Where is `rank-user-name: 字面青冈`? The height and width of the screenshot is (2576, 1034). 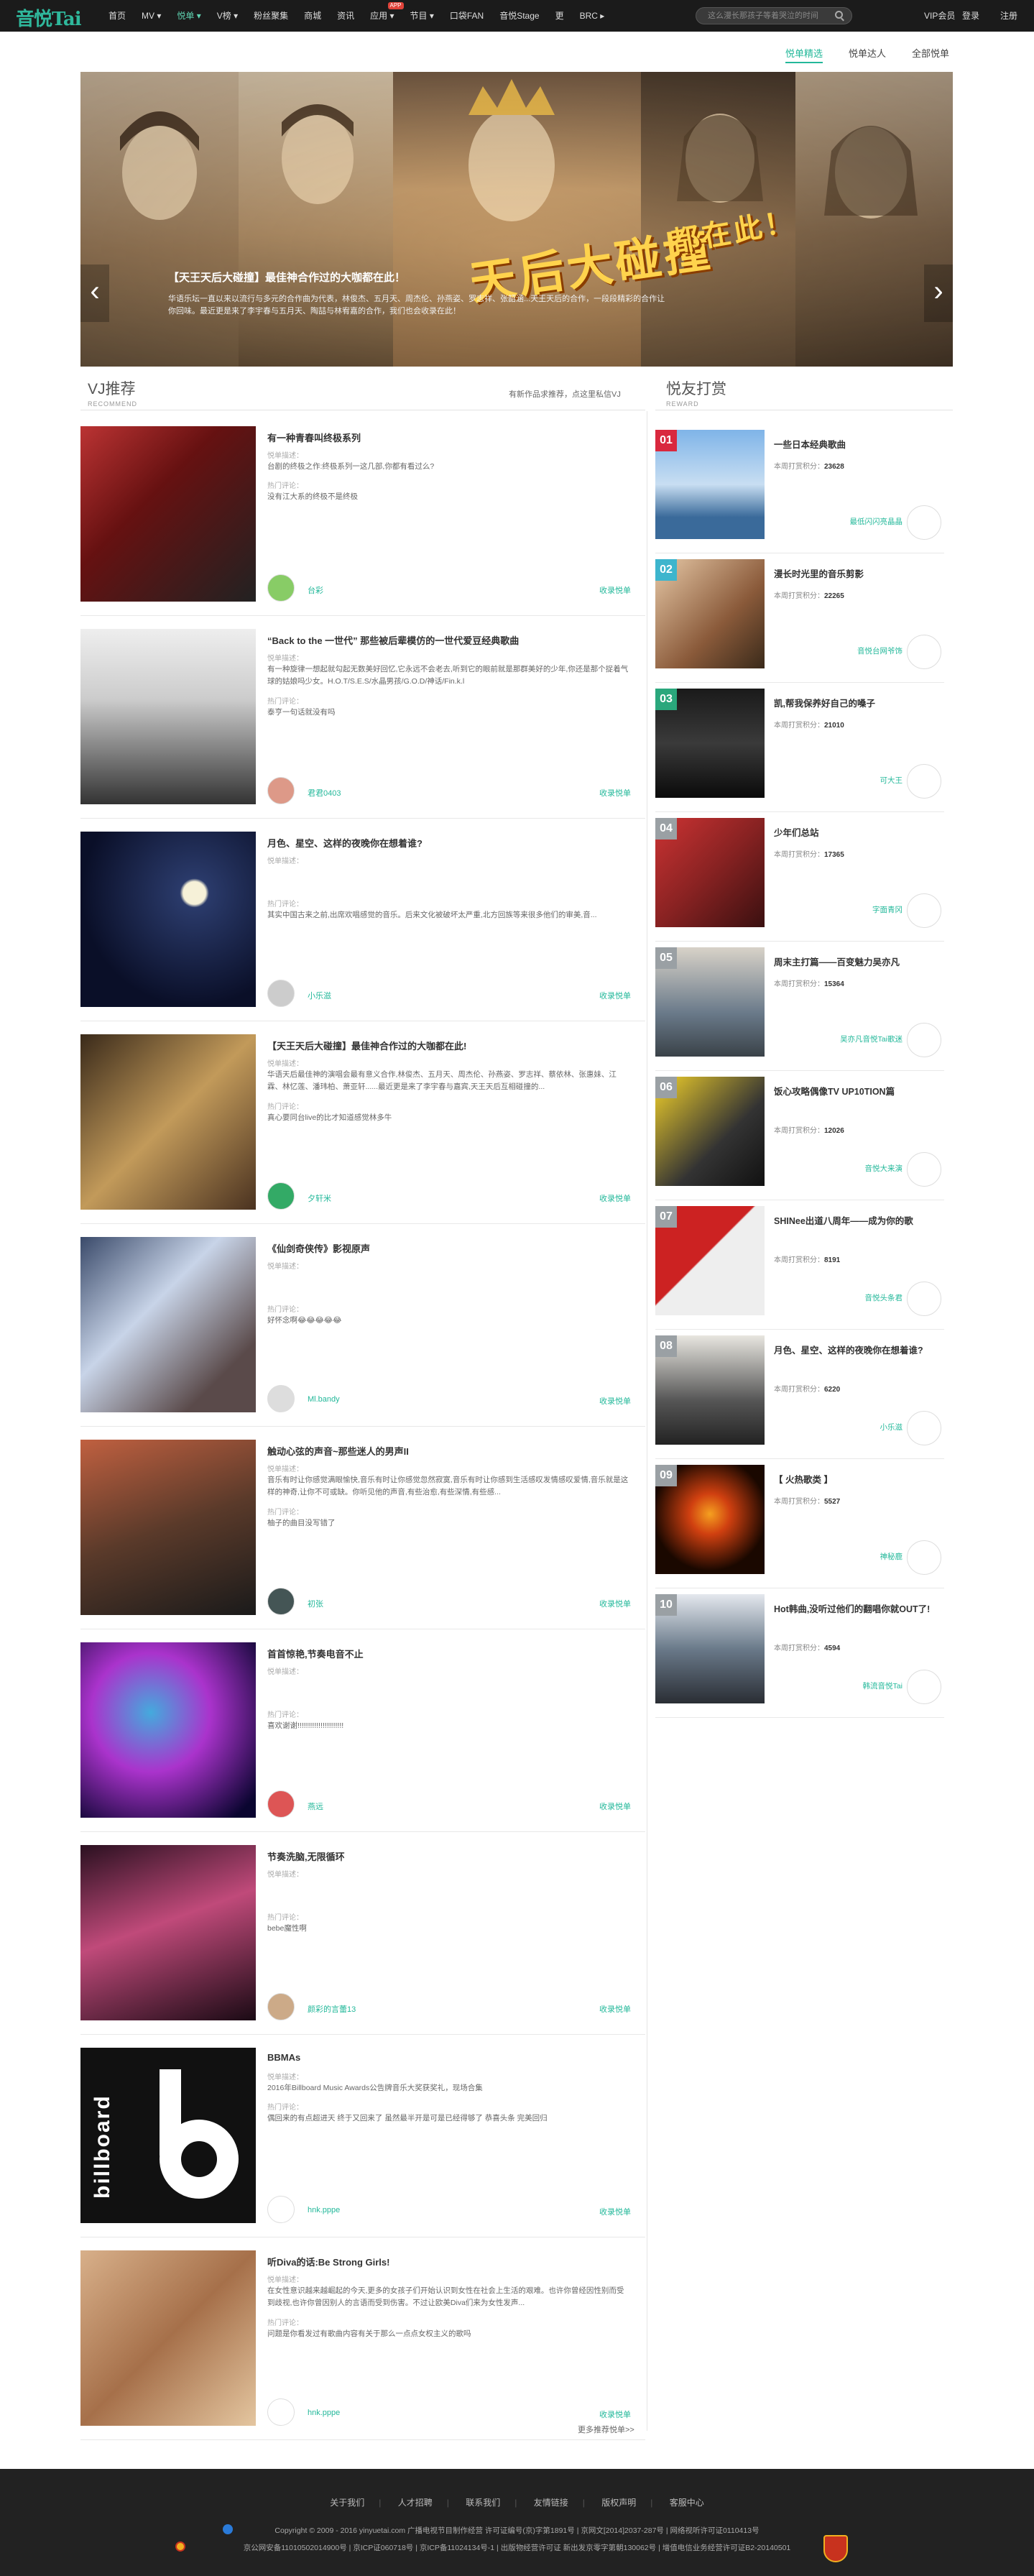
rank-user-name: 字面青冈 is located at coordinates (887, 909).